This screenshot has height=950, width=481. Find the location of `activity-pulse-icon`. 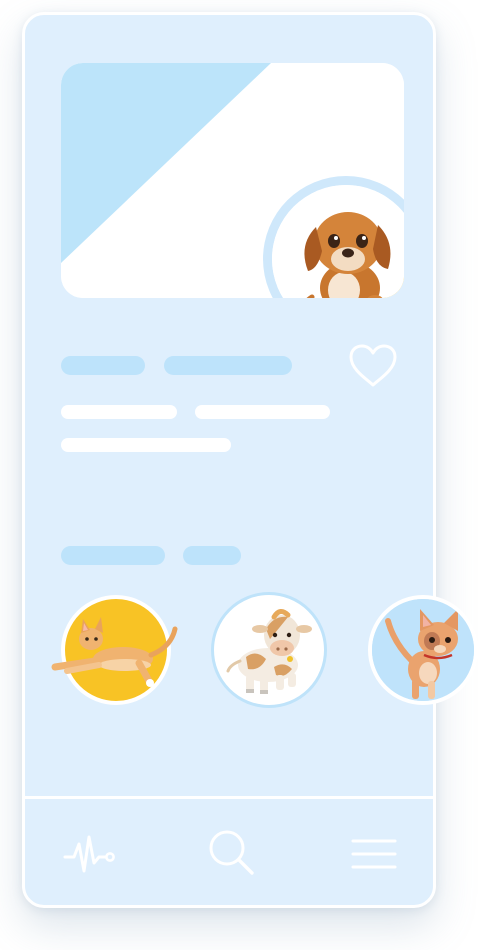

activity-pulse-icon is located at coordinates (89, 854).